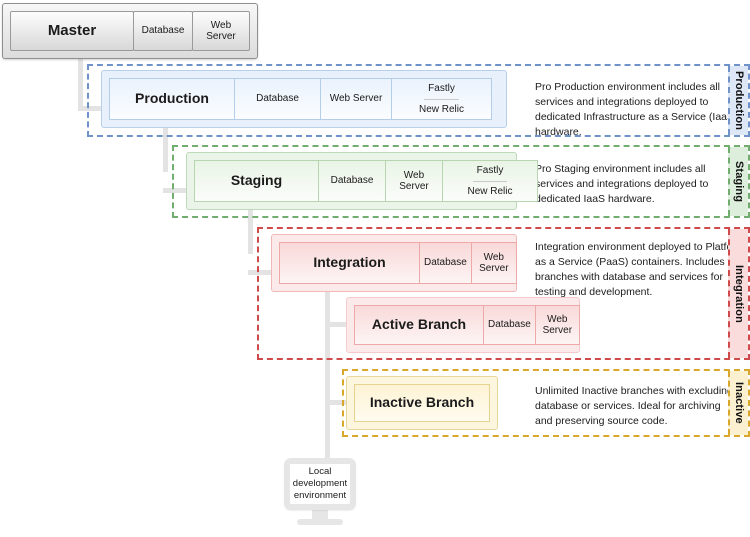 The height and width of the screenshot is (537, 750). What do you see at coordinates (738, 181) in the screenshot?
I see `section-staging-side-label: Staging` at bounding box center [738, 181].